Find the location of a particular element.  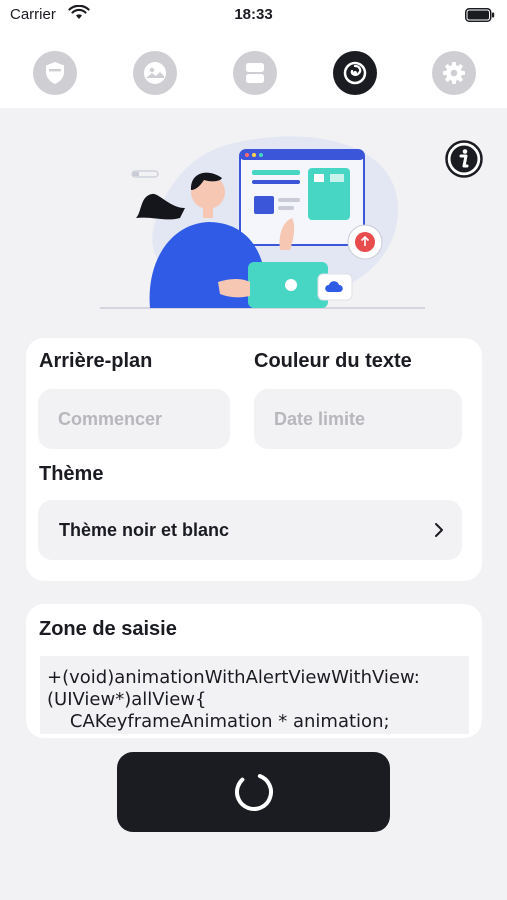

tab-shield is located at coordinates (55, 73).